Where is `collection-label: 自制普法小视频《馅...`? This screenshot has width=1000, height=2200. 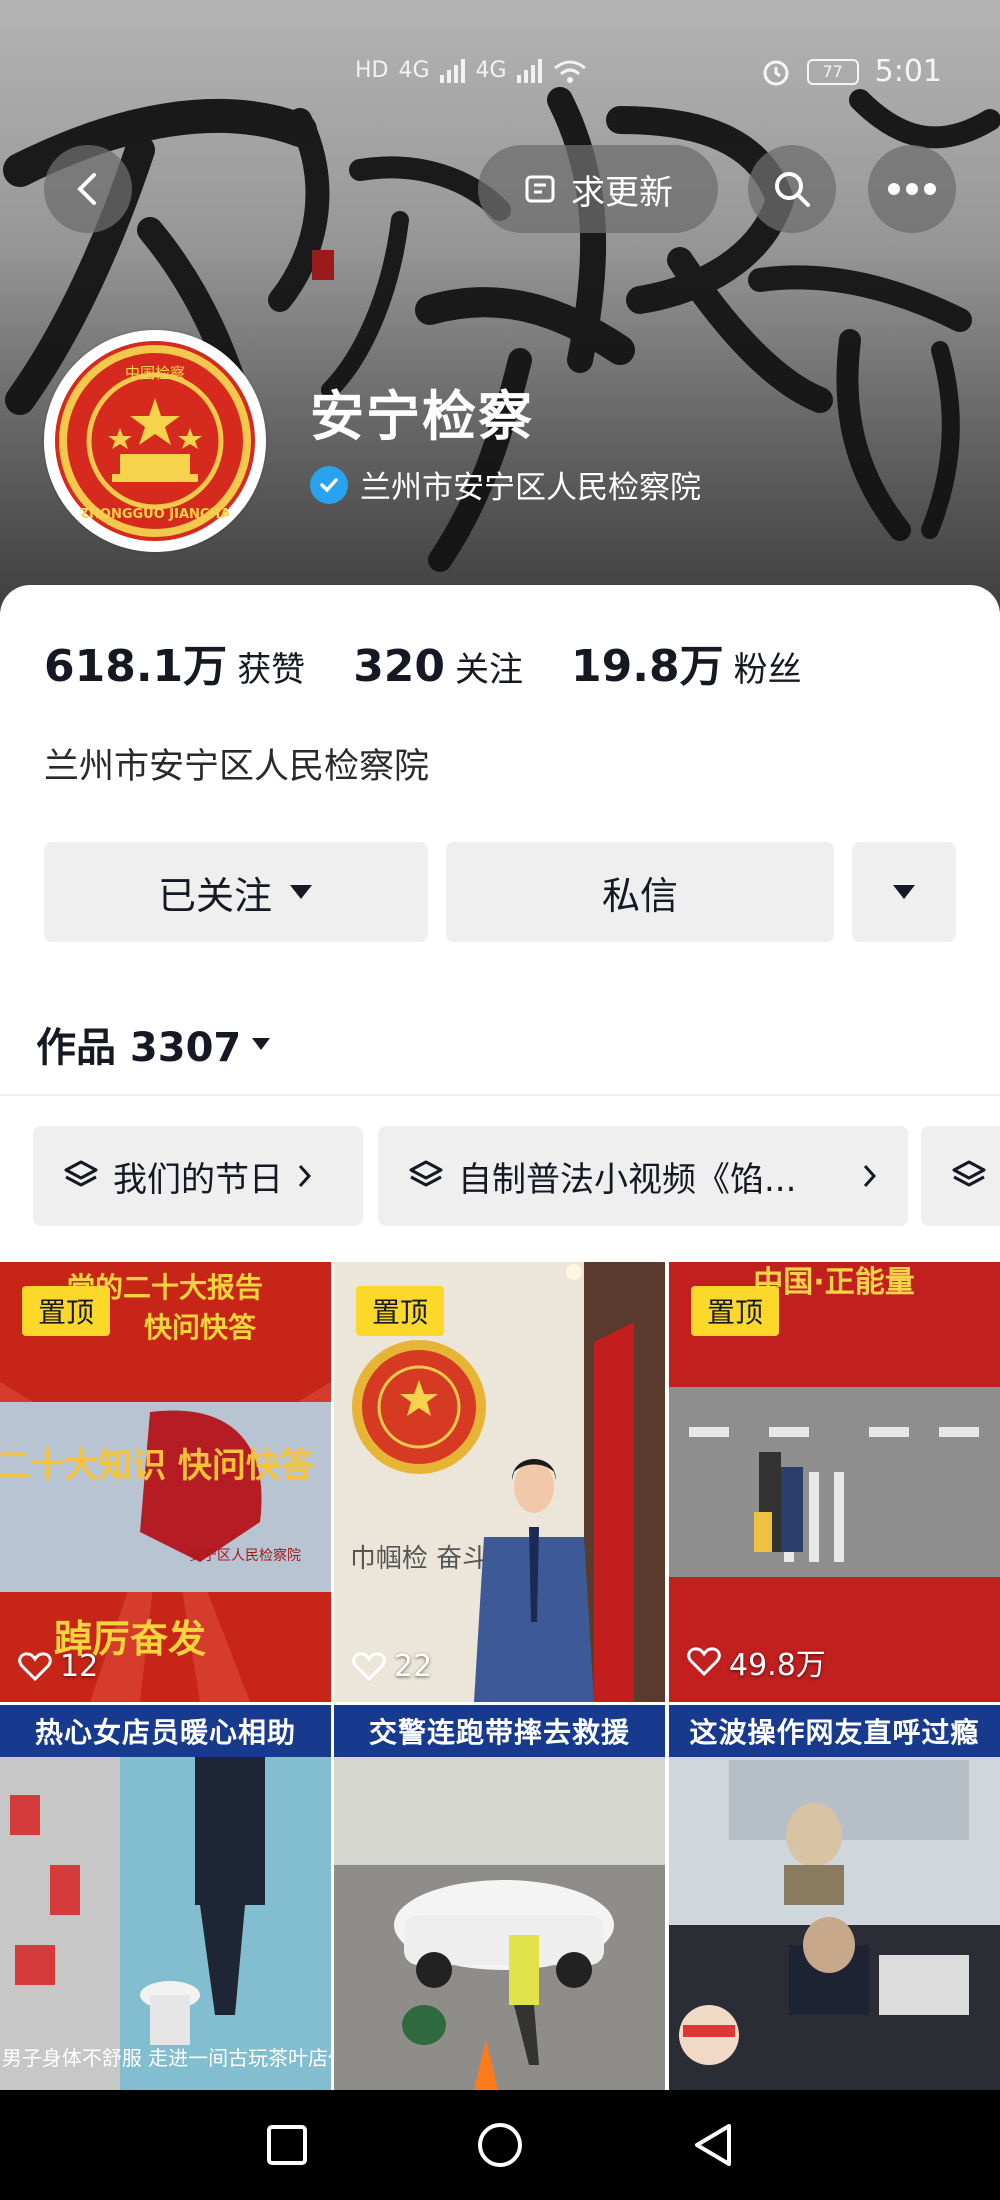
collection-label: 自制普法小视频《馅... is located at coordinates (627, 1179).